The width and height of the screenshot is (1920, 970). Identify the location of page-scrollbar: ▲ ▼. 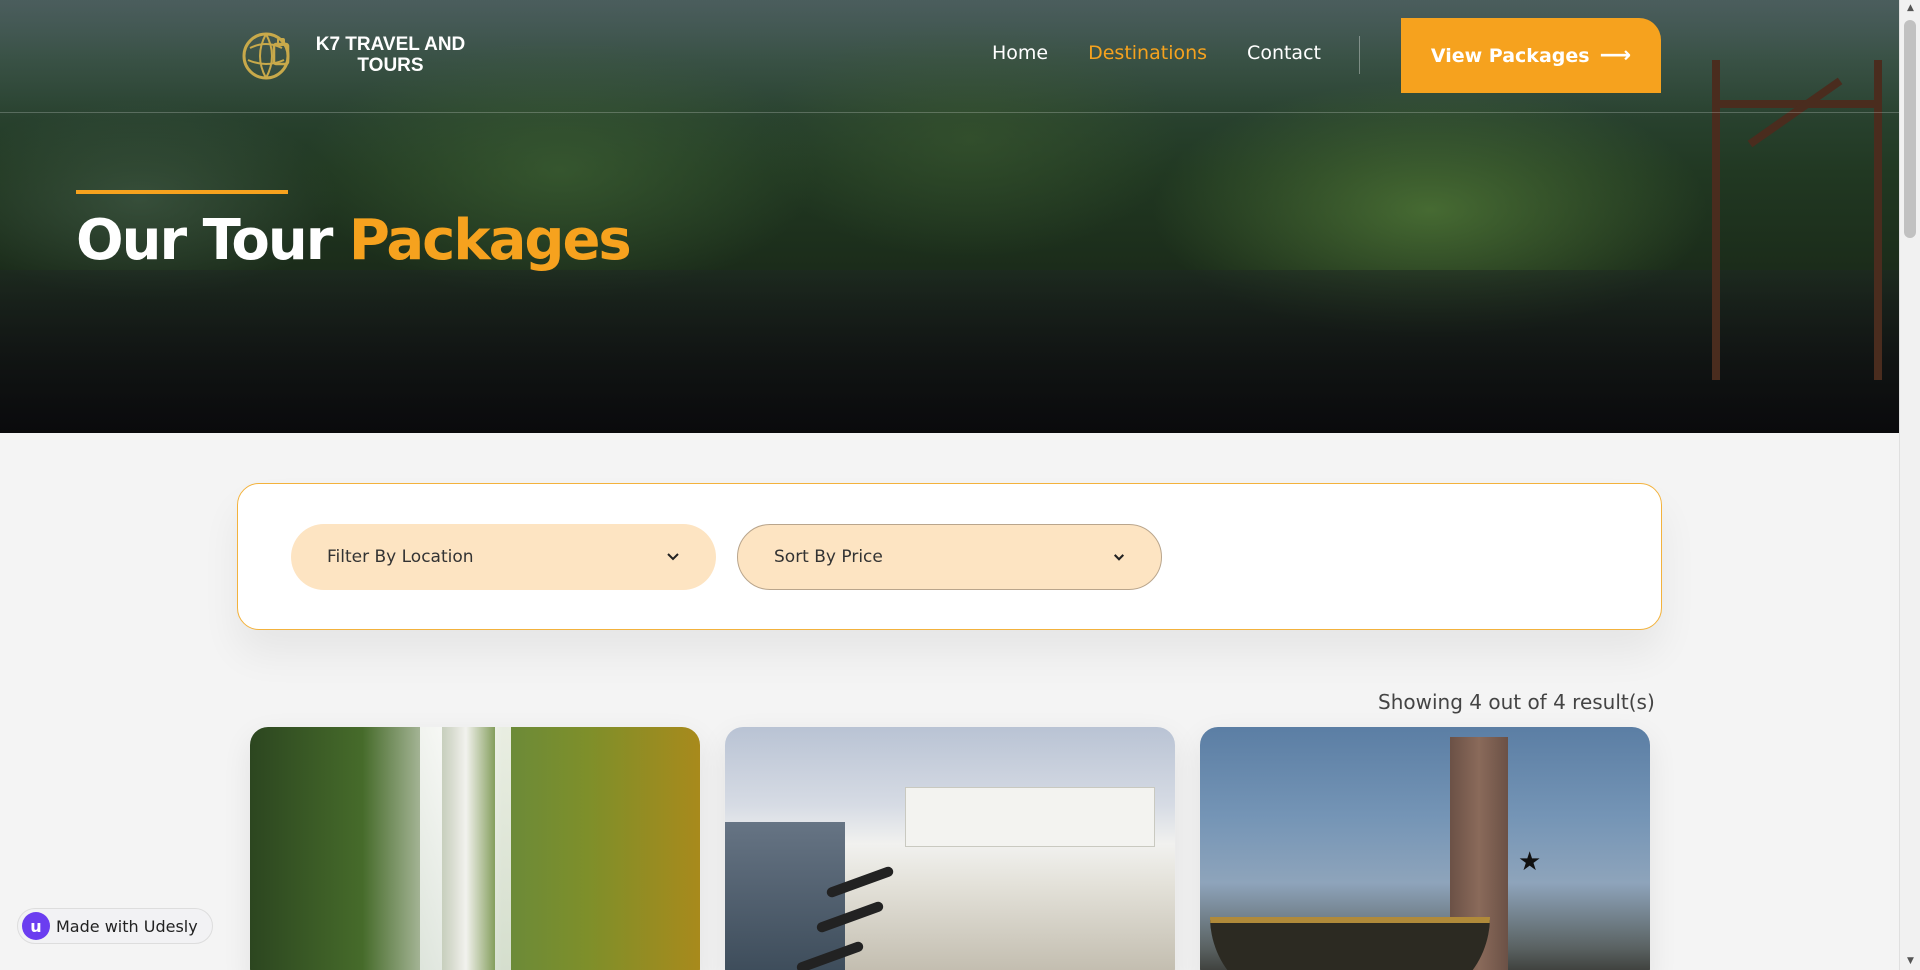
(1909, 485).